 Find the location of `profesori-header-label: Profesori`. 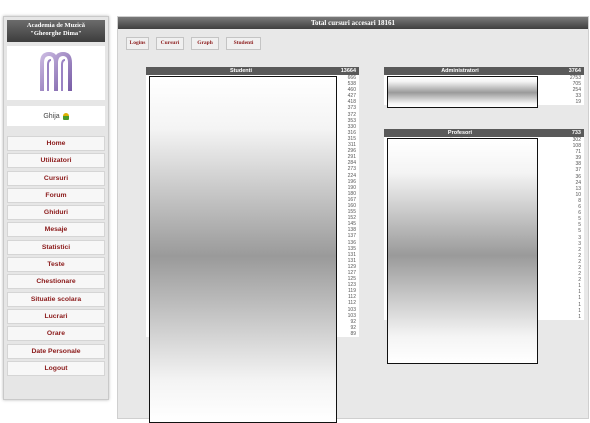

profesori-header-label: Profesori is located at coordinates (460, 133).